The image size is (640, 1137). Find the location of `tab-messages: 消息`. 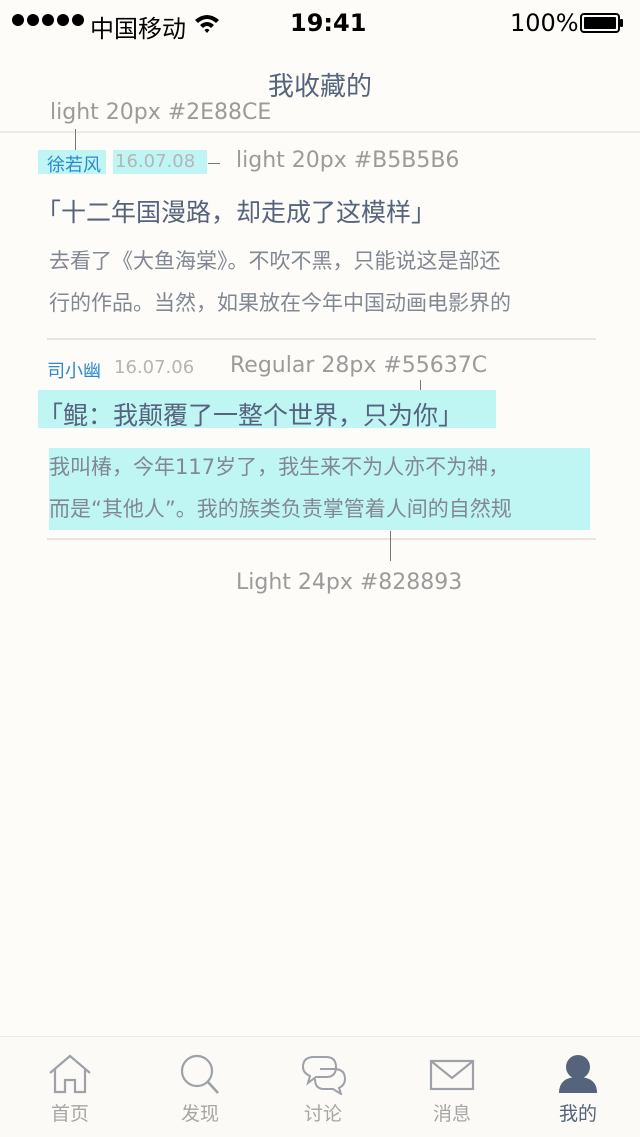

tab-messages: 消息 is located at coordinates (452, 1087).